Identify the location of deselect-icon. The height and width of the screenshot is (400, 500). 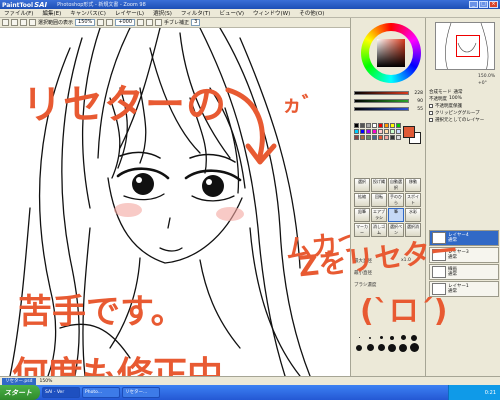
(23, 22).